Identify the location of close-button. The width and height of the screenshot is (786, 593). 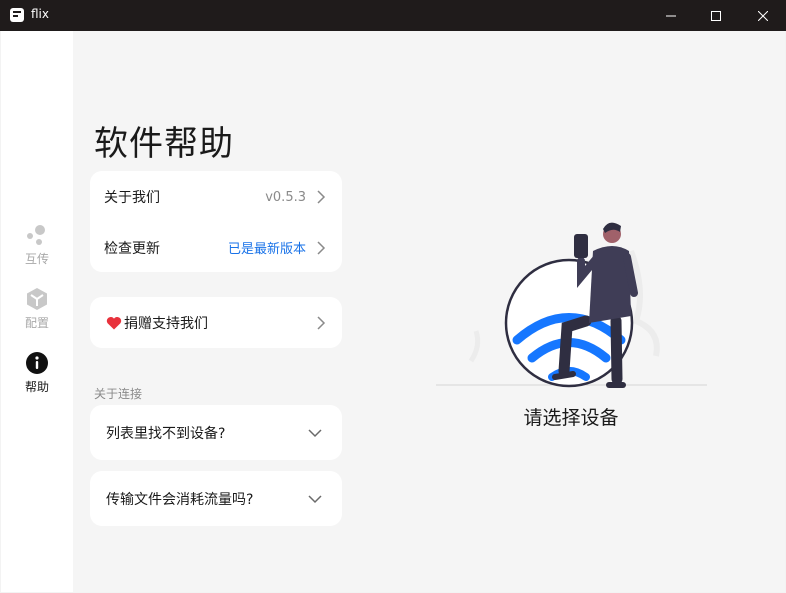
(763, 15).